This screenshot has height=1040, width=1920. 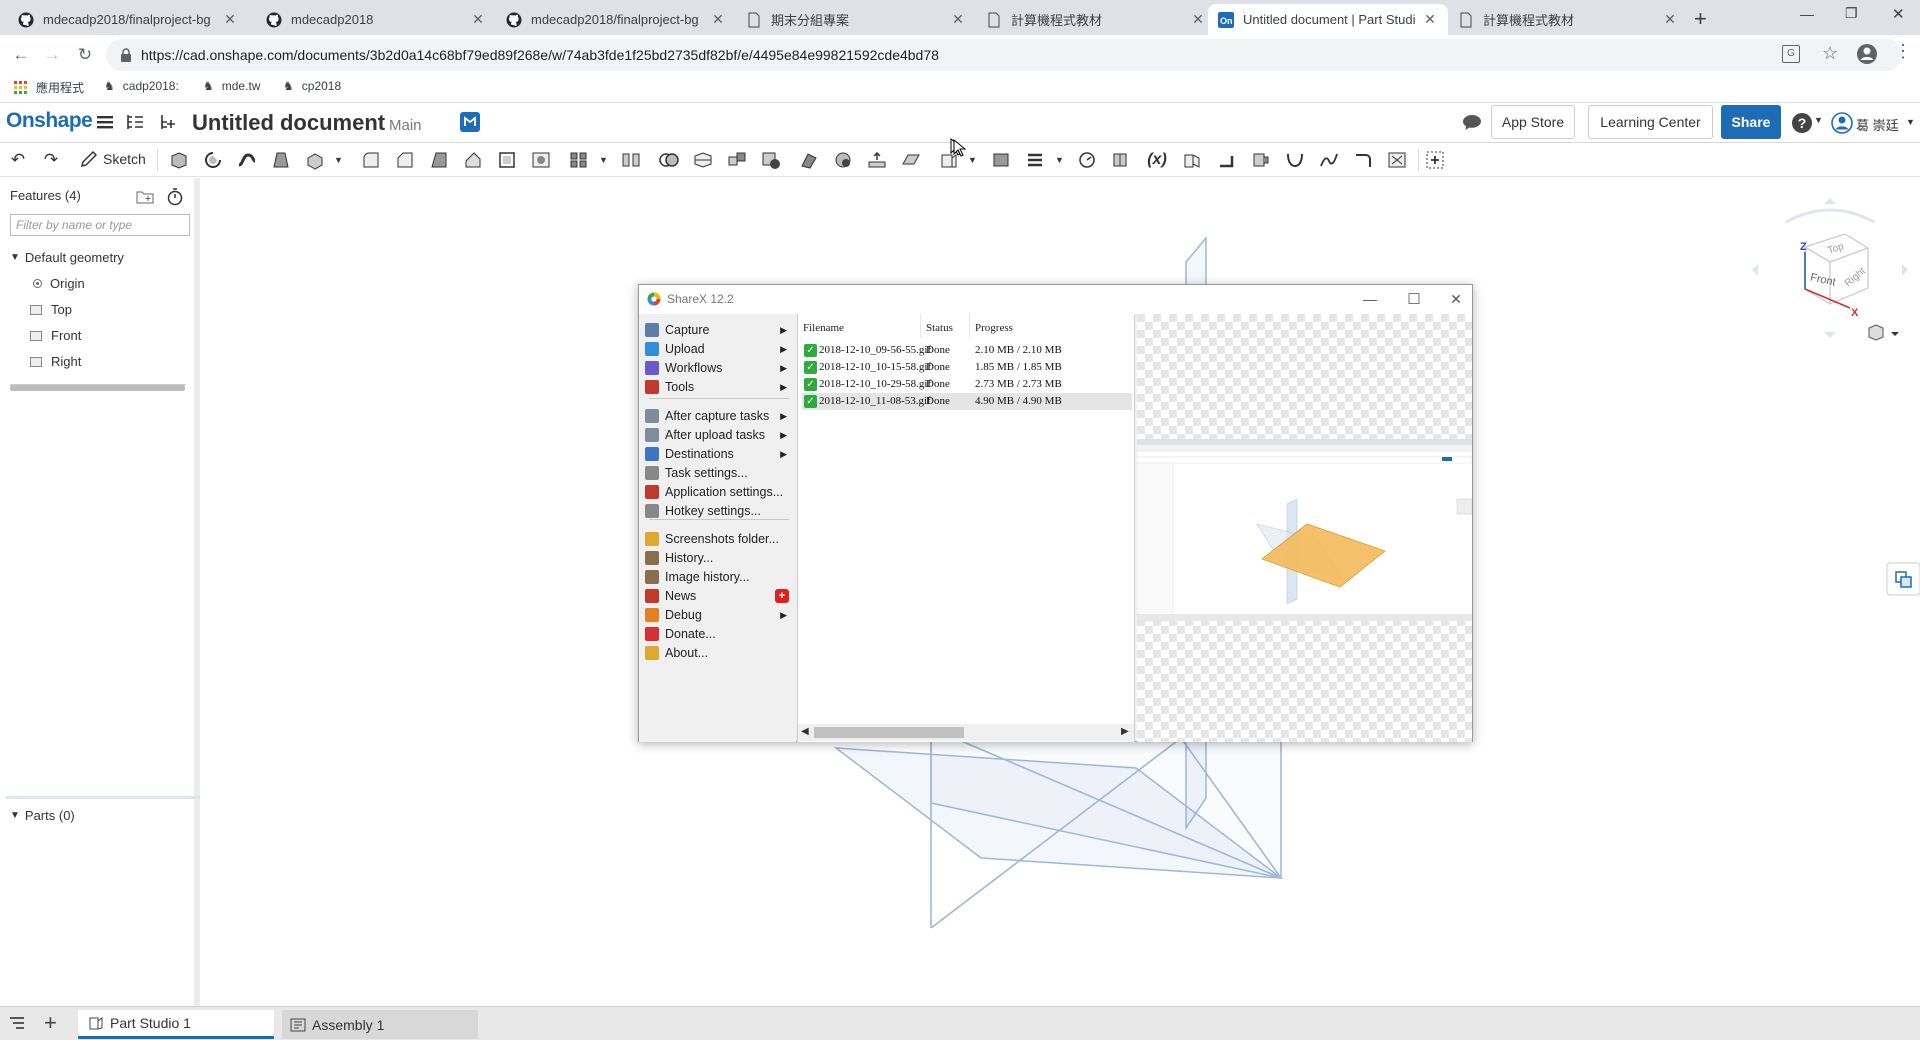 What do you see at coordinates (1842, 123) in the screenshot?
I see `user-avatar-icon` at bounding box center [1842, 123].